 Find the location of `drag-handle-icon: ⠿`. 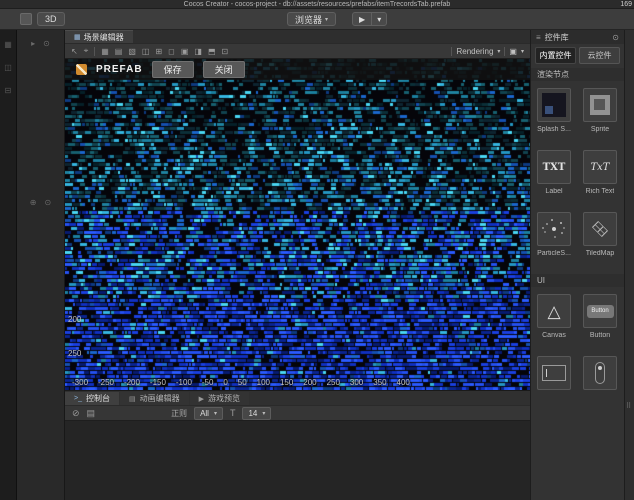

drag-handle-icon: ⠿ is located at coordinates (628, 406).